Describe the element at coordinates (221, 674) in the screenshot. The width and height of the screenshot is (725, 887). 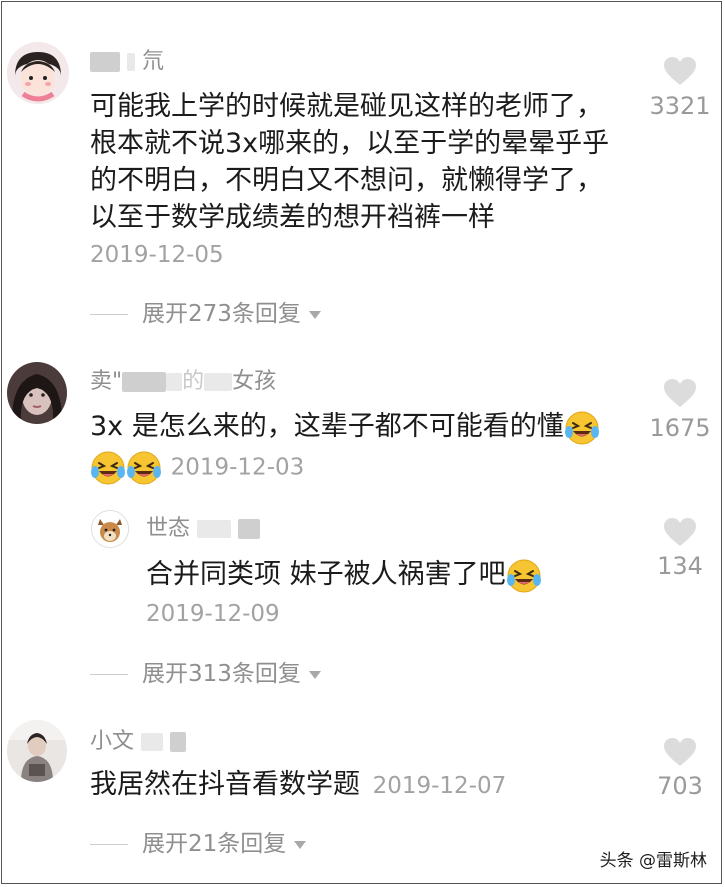
I see `expand-replies-label: 展开313条回复` at that location.